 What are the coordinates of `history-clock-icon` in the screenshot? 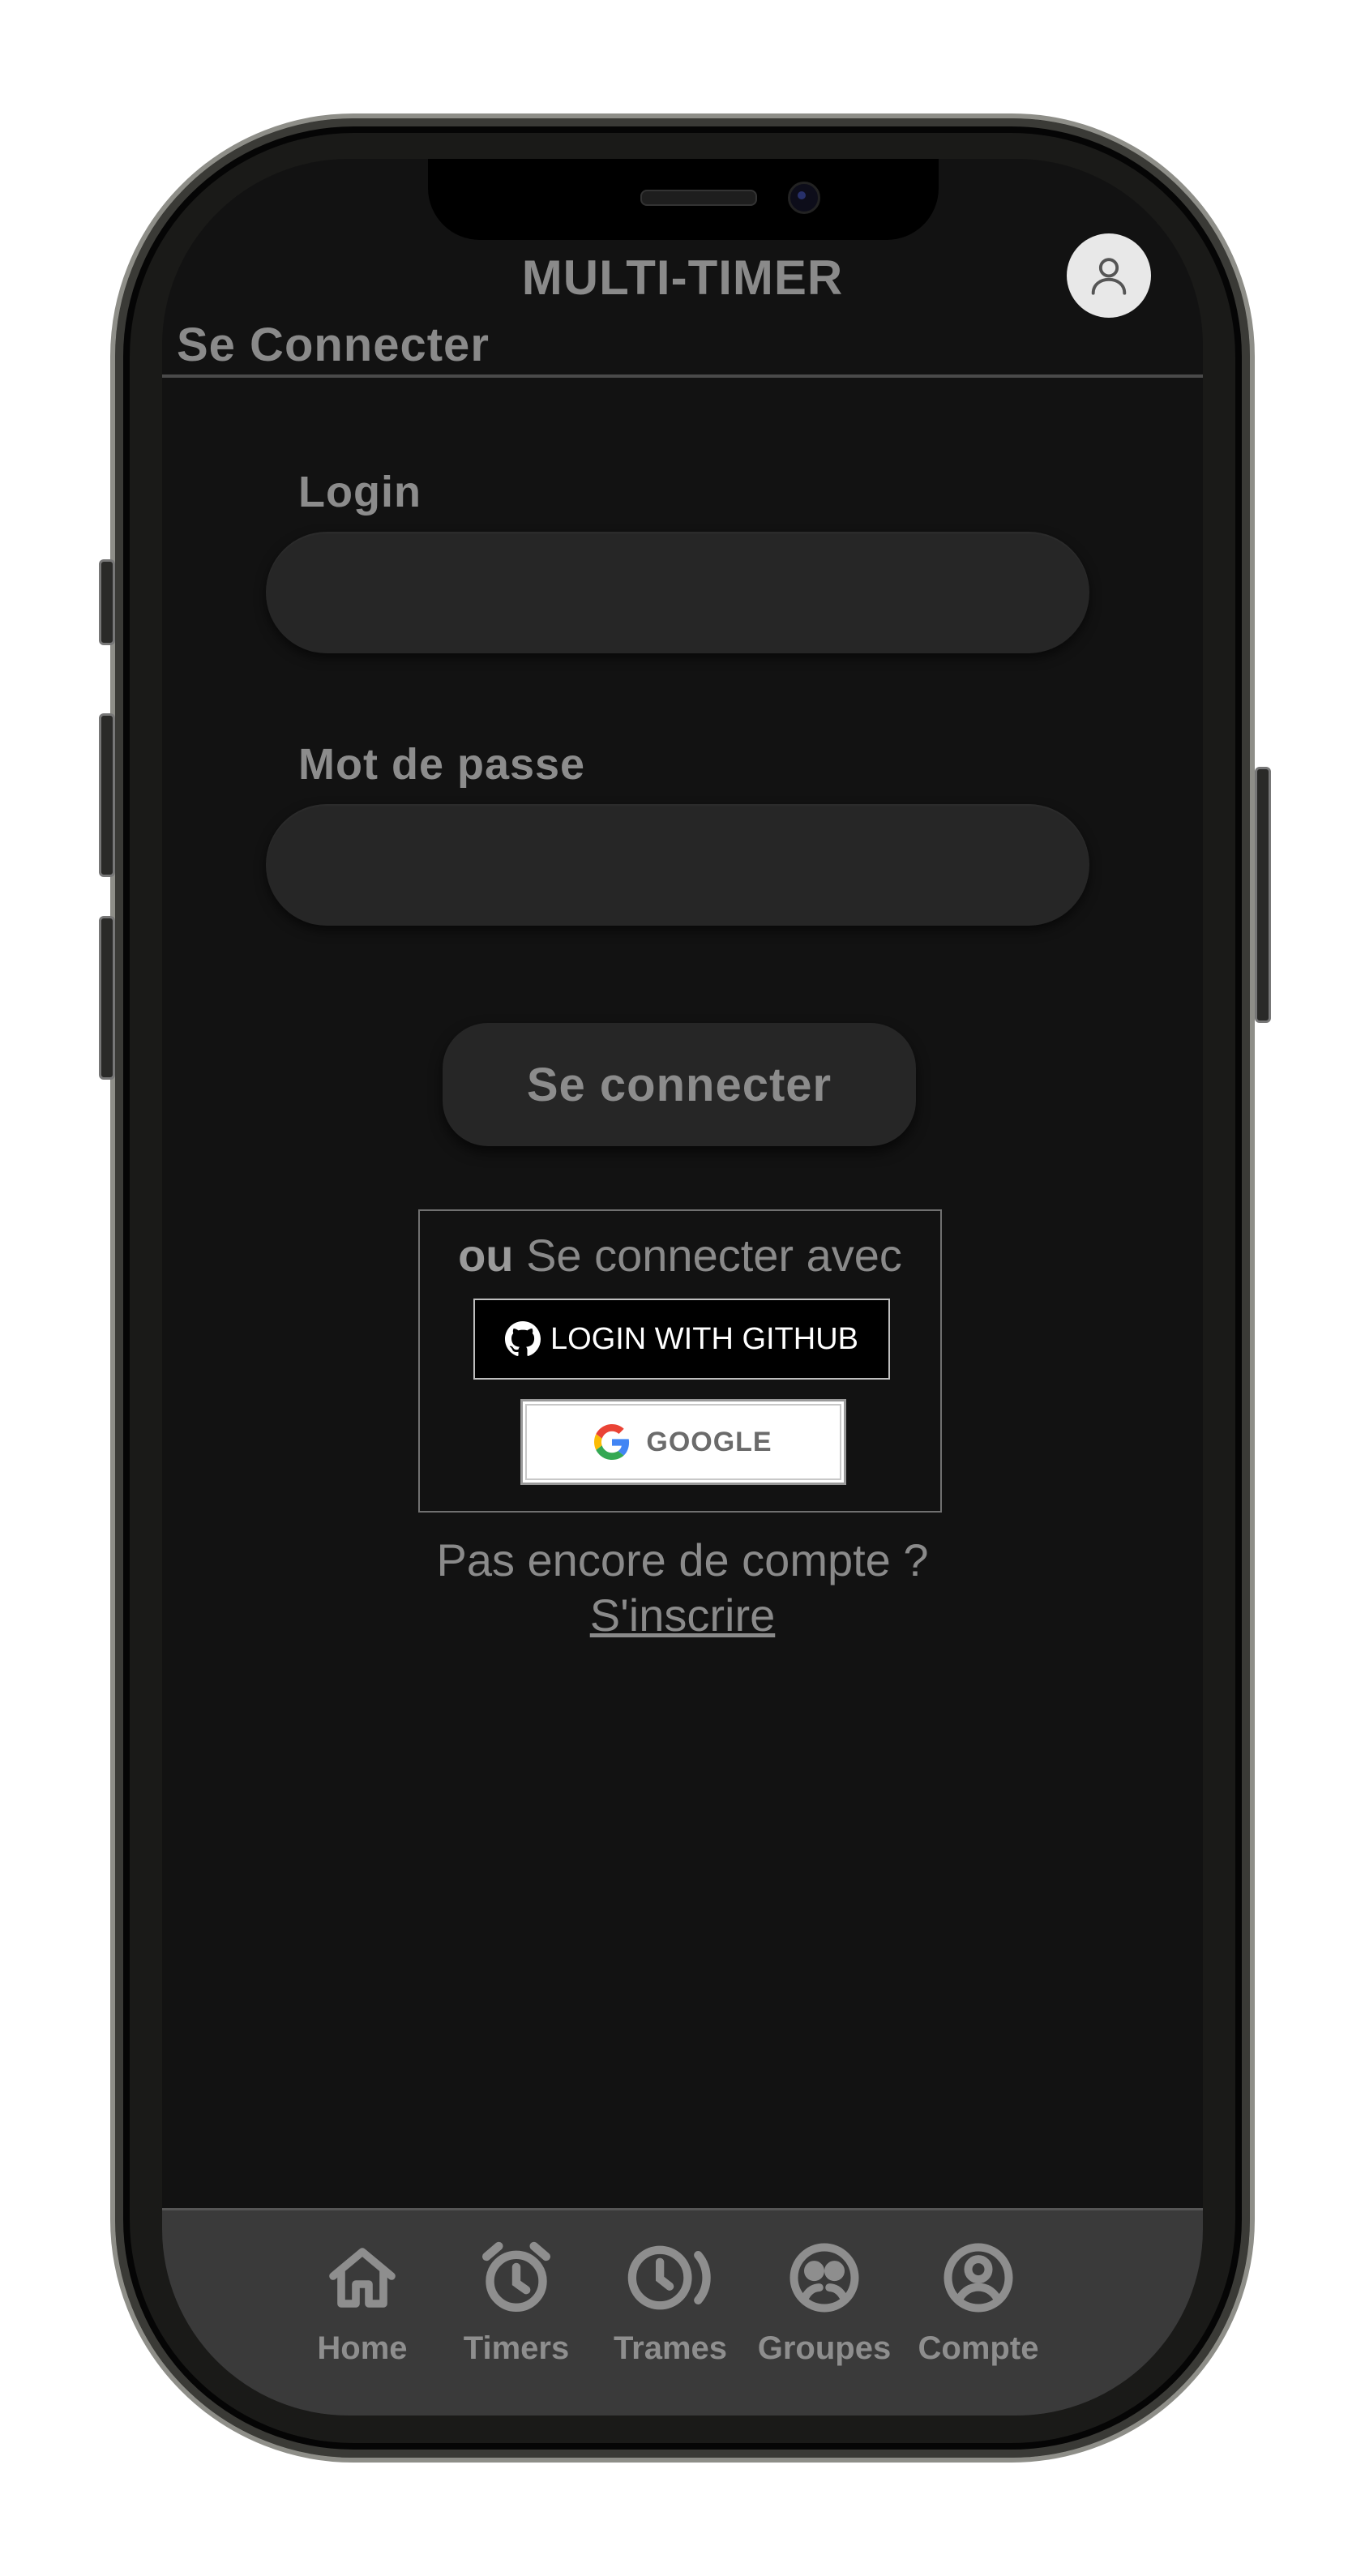 It's located at (669, 2277).